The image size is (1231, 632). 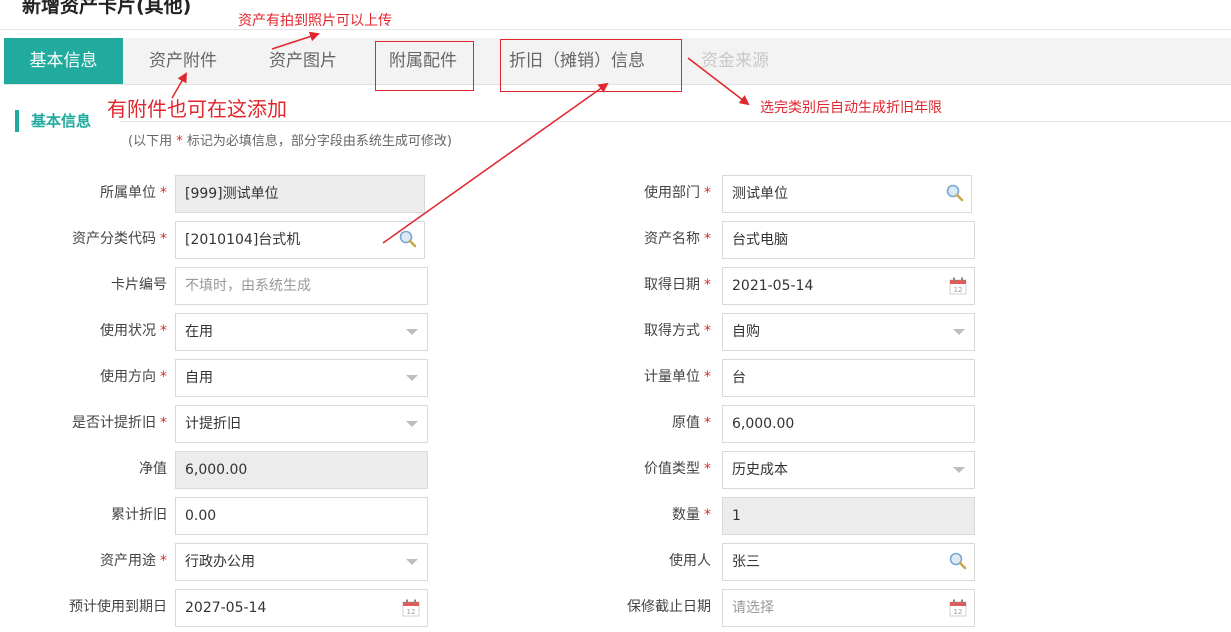 What do you see at coordinates (295, 40) in the screenshot?
I see `arrow-photo-upload` at bounding box center [295, 40].